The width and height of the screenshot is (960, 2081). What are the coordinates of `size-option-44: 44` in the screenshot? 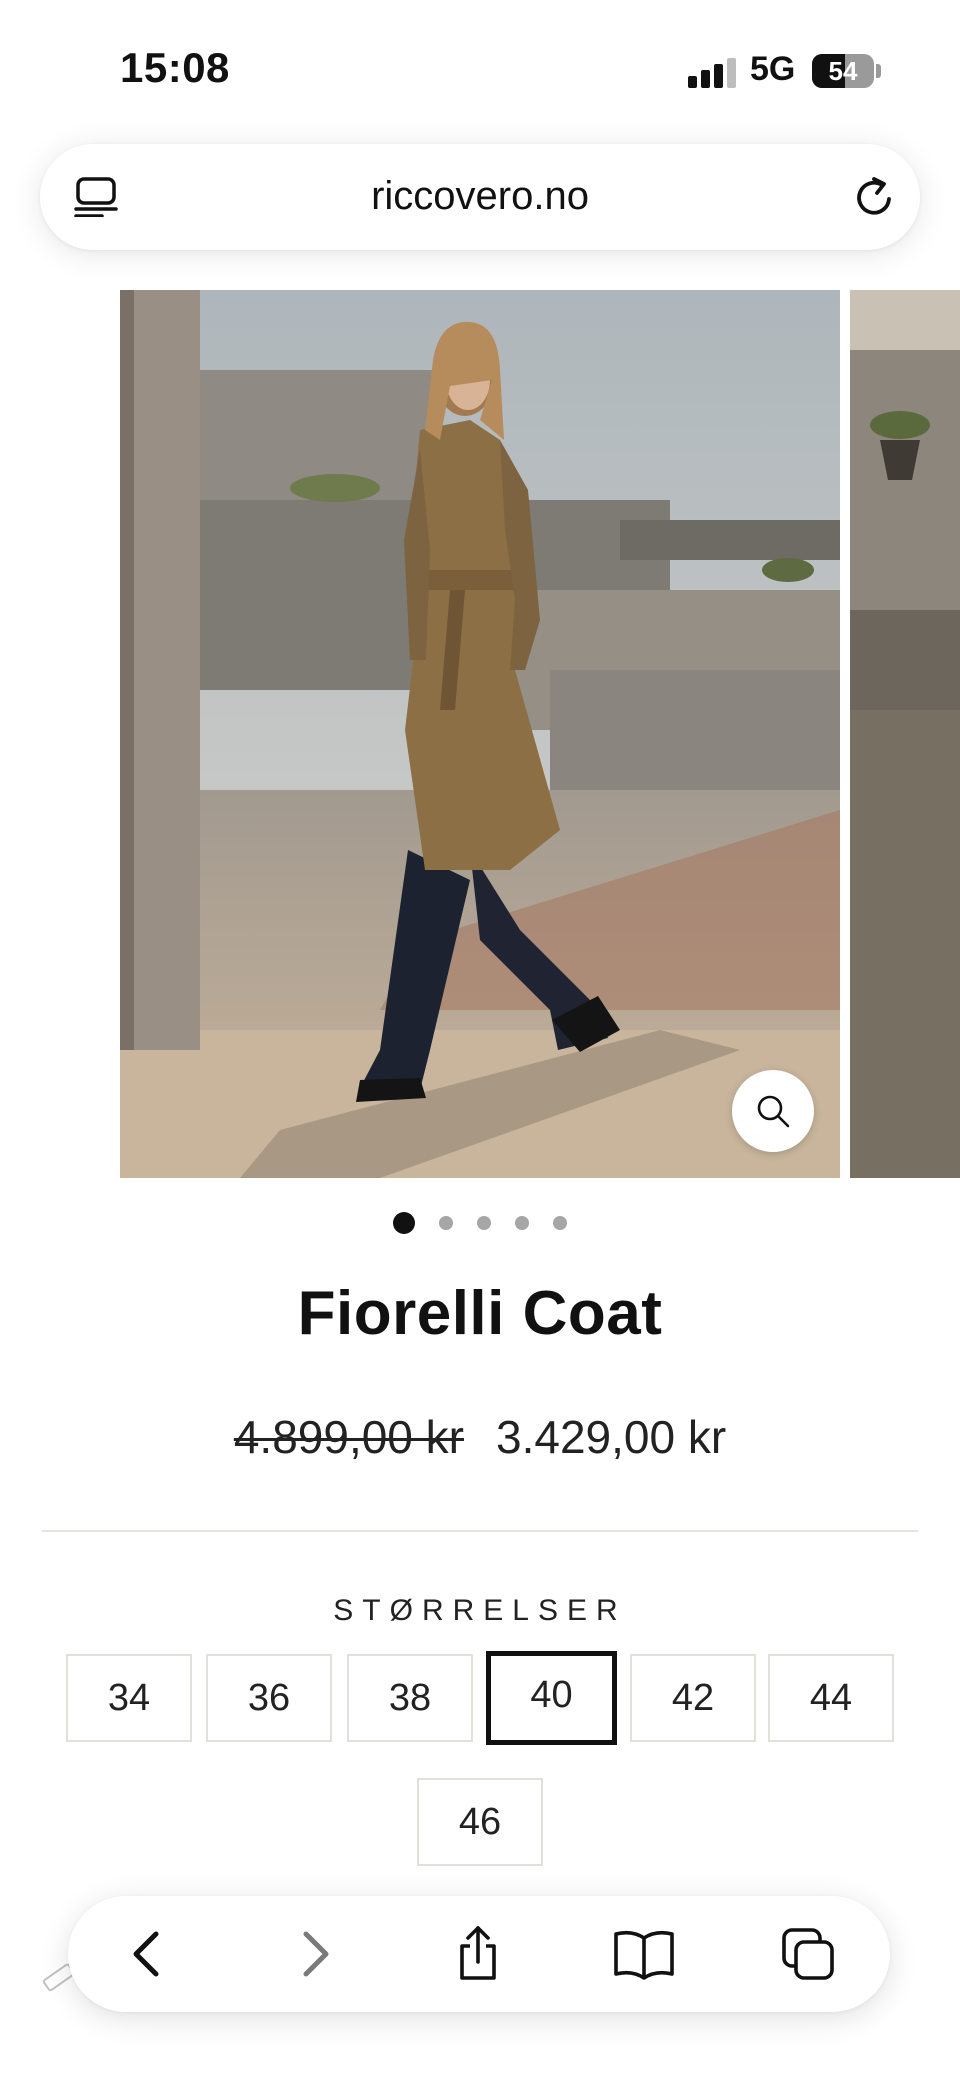 It's located at (831, 1698).